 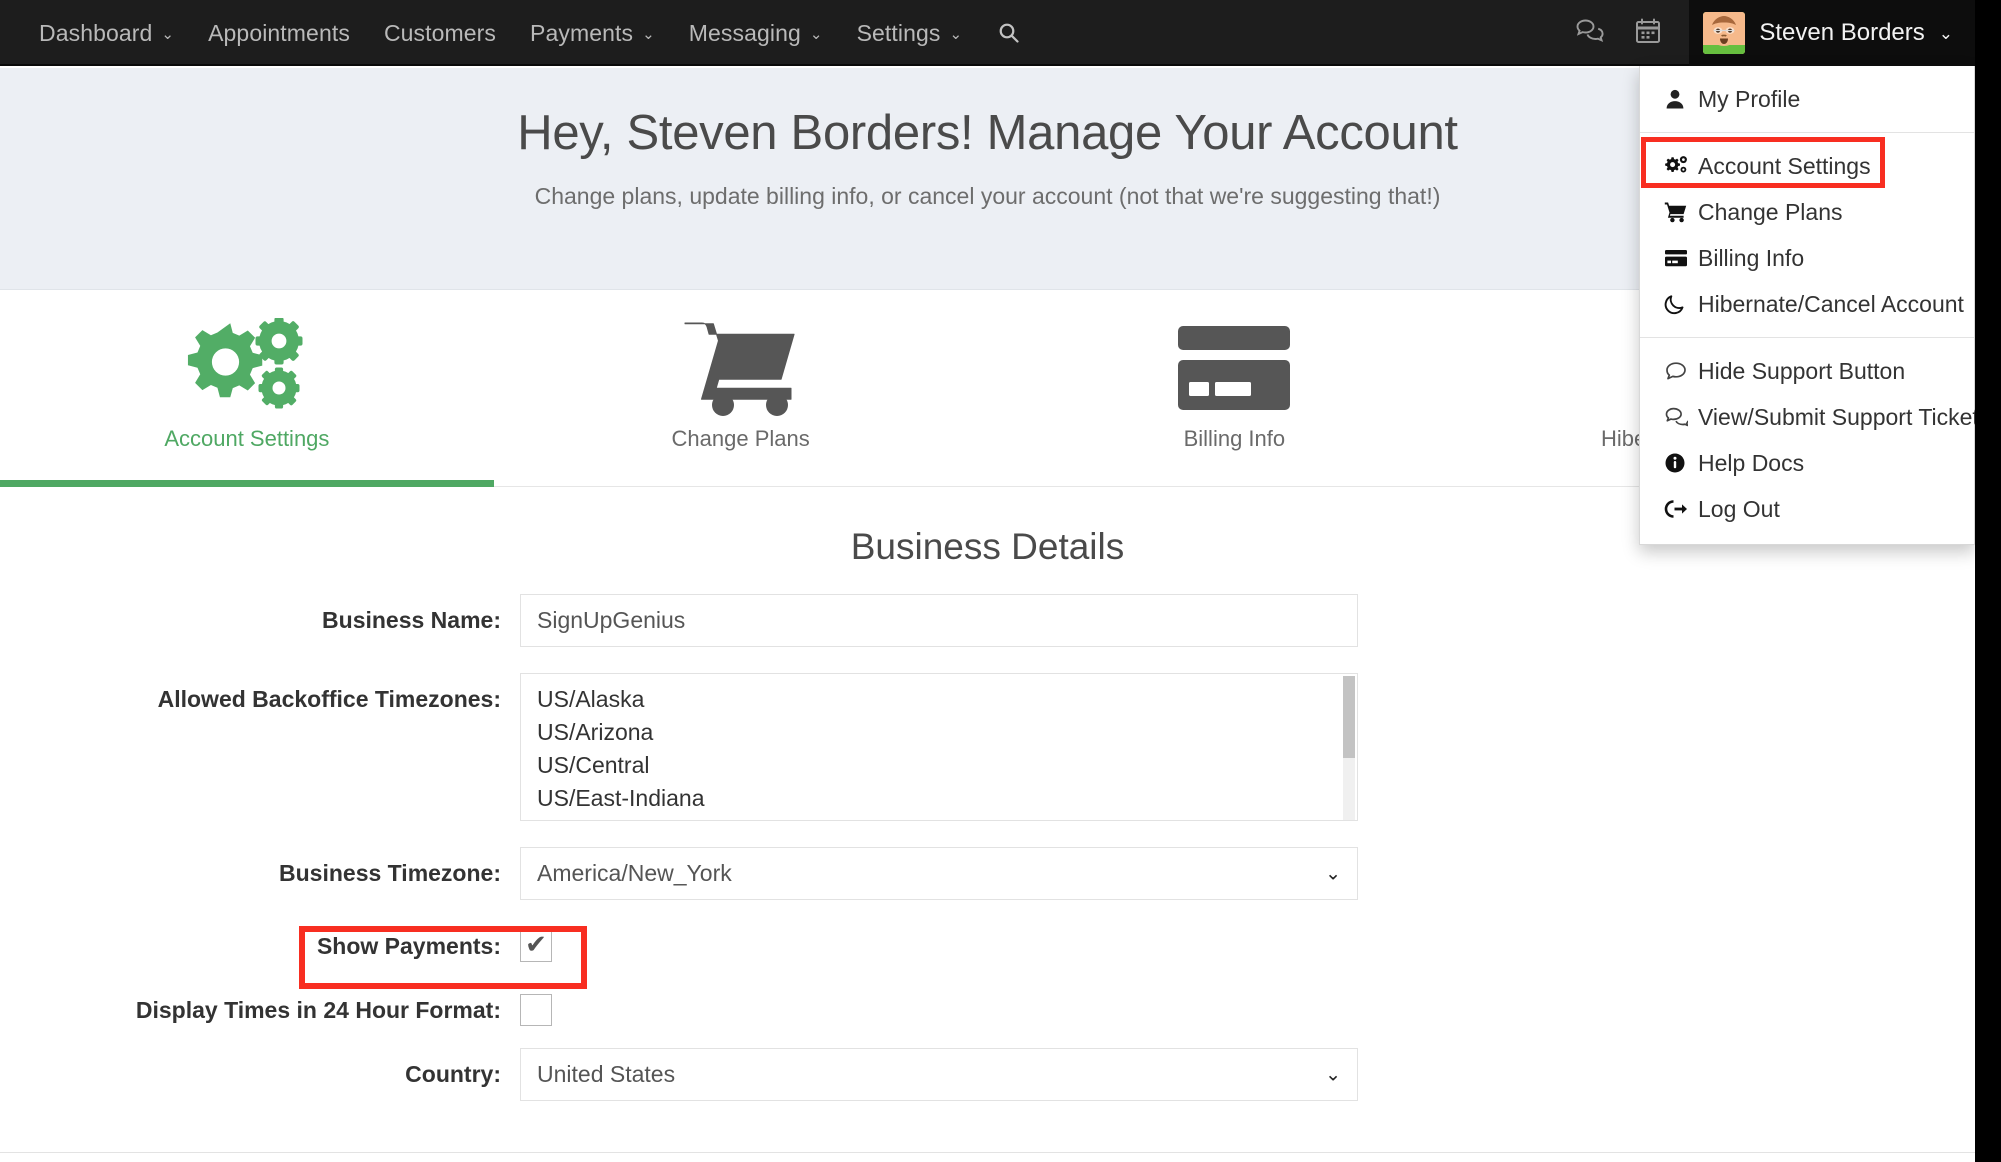 I want to click on tab-account-settings: Account Settings, so click(x=247, y=389).